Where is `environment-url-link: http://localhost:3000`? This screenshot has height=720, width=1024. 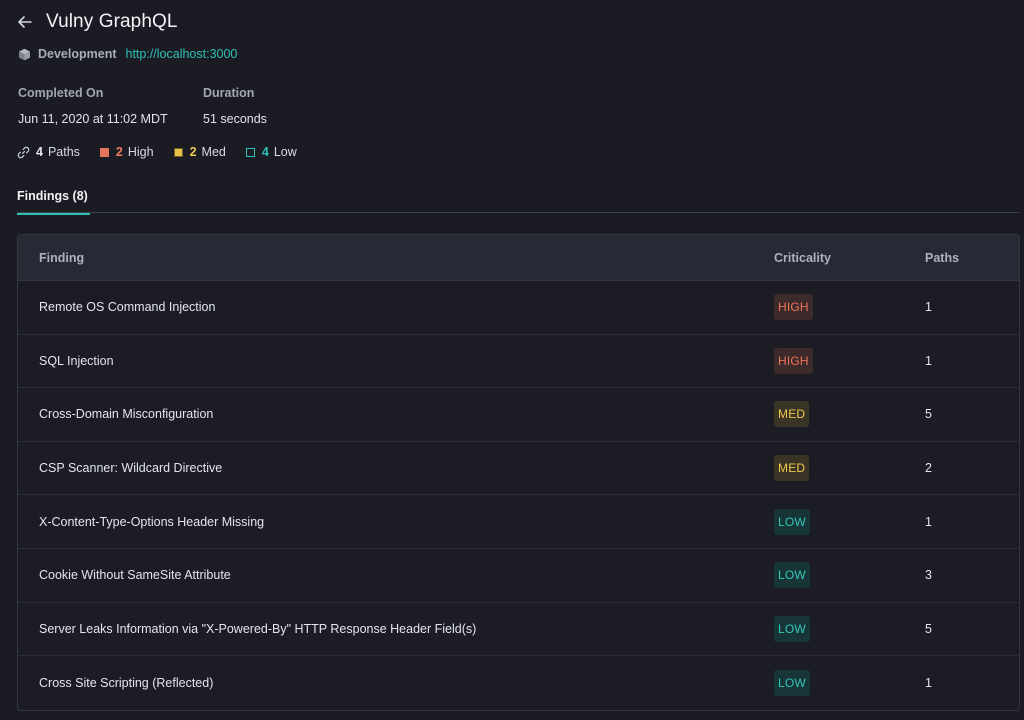 environment-url-link: http://localhost:3000 is located at coordinates (182, 54).